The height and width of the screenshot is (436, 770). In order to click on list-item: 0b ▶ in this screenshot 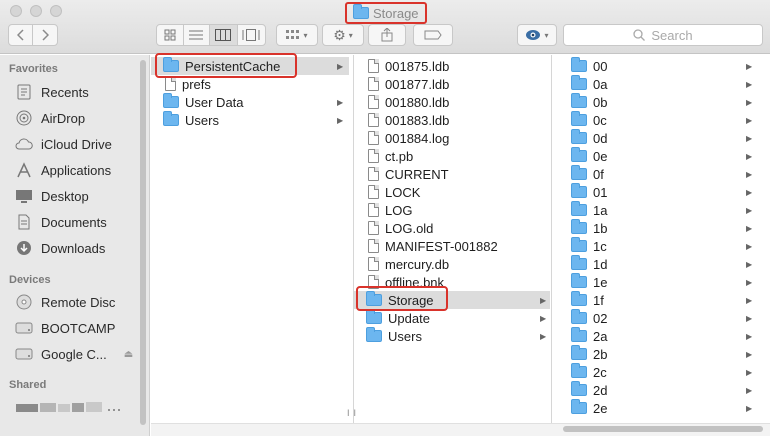, I will do `click(655, 102)`.